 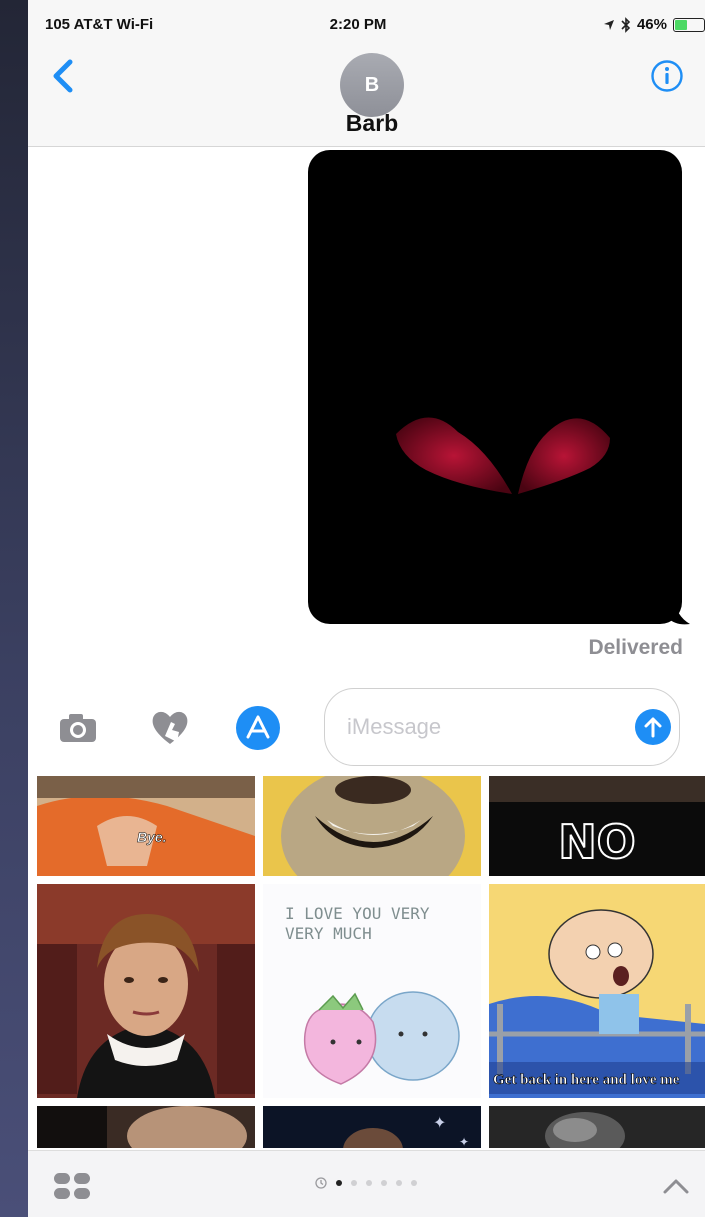 I want to click on app-drawer-bar, so click(x=366, y=1183).